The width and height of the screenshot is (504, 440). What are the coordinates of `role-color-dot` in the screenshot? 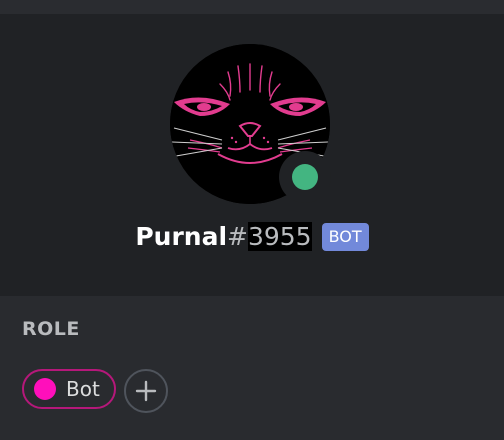 It's located at (45, 389).